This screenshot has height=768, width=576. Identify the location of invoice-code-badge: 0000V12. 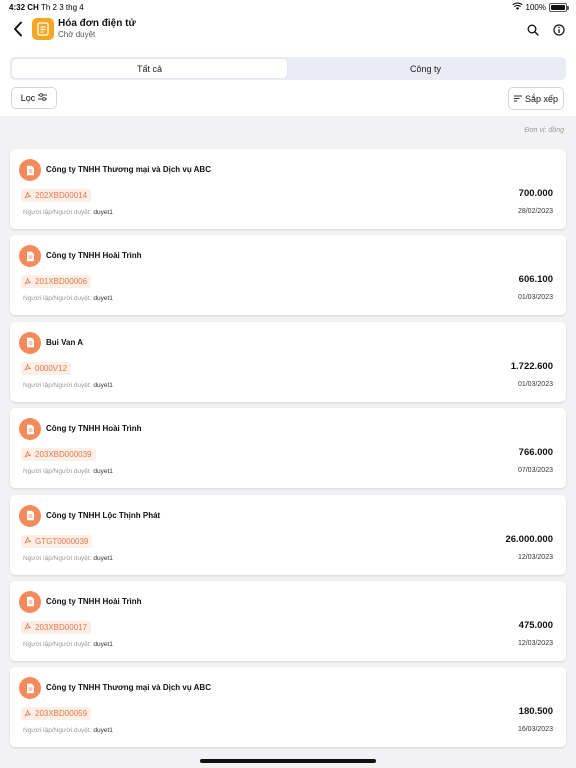
(46, 368).